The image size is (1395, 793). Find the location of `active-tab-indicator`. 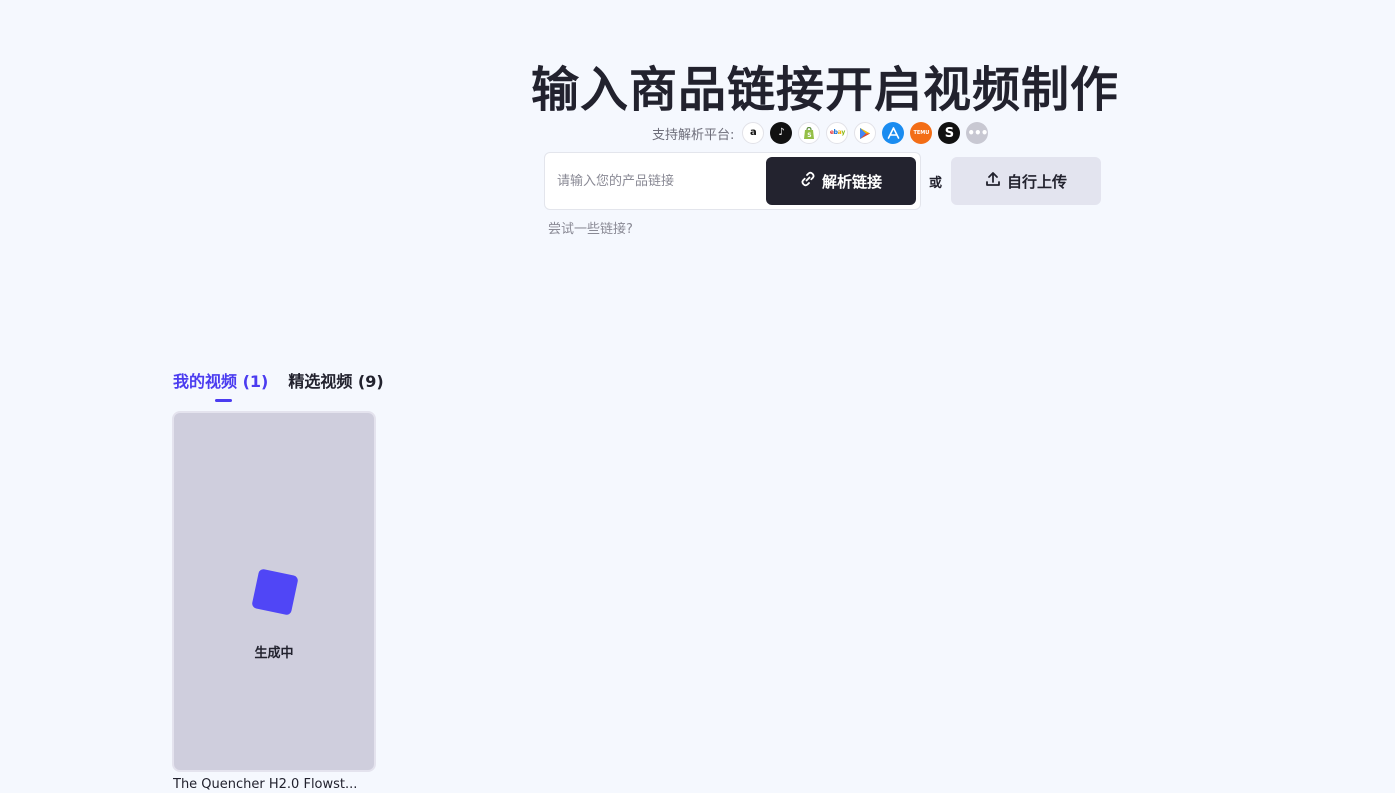

active-tab-indicator is located at coordinates (223, 400).